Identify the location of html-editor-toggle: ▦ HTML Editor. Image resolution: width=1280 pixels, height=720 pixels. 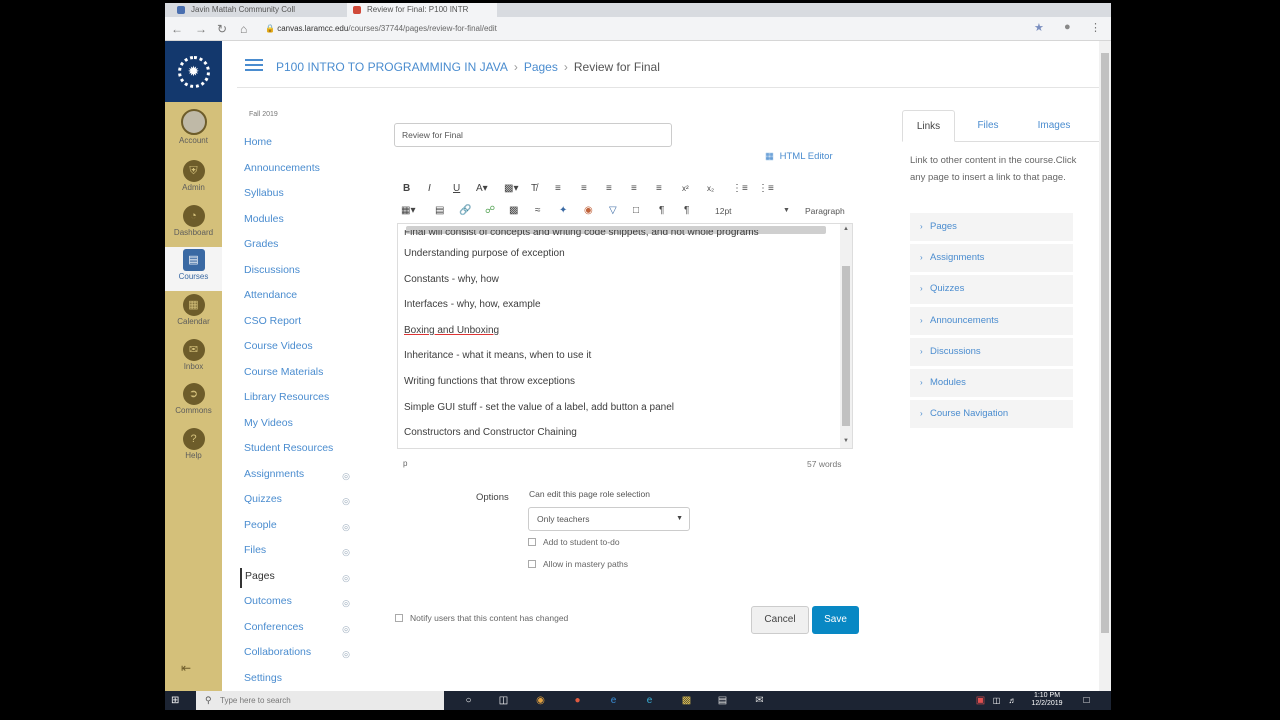
(799, 156).